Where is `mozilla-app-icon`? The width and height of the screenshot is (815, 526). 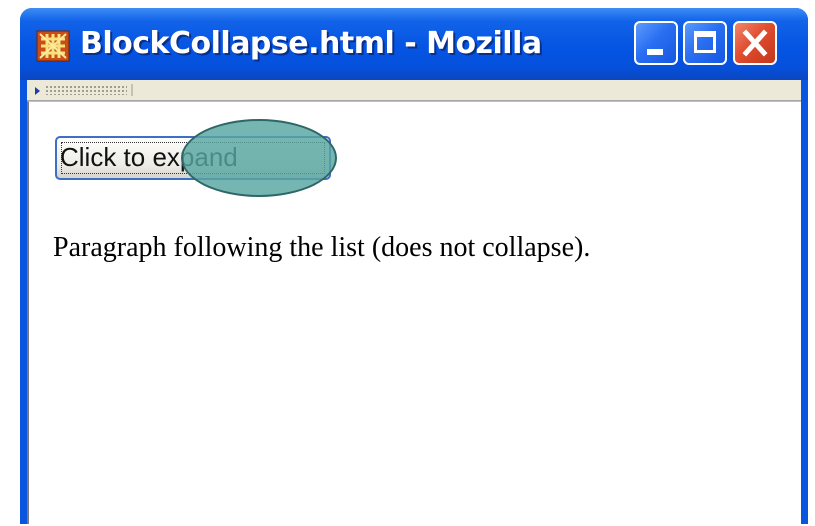 mozilla-app-icon is located at coordinates (53, 46).